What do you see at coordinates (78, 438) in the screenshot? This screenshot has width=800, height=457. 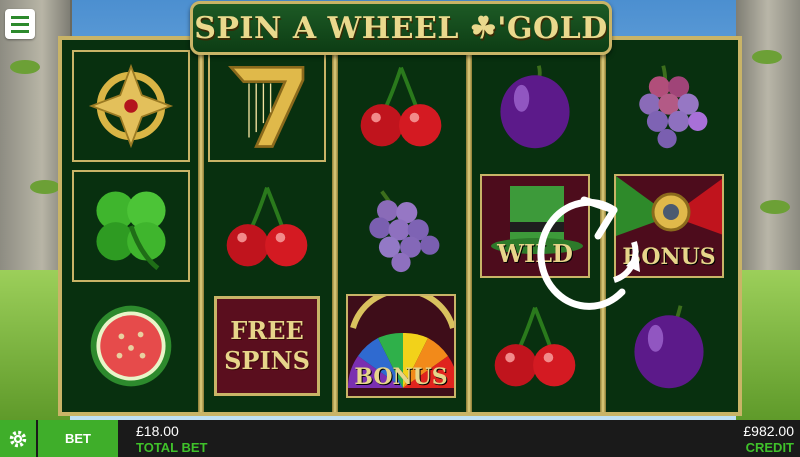 I see `bet-button: BET` at bounding box center [78, 438].